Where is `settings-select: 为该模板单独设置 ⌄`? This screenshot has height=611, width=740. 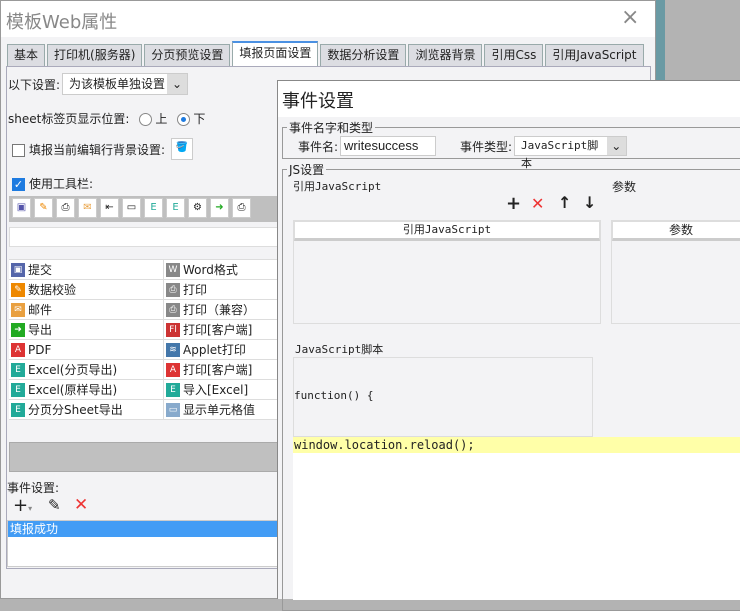
settings-select: 为该模板单独设置 ⌄ is located at coordinates (125, 84).